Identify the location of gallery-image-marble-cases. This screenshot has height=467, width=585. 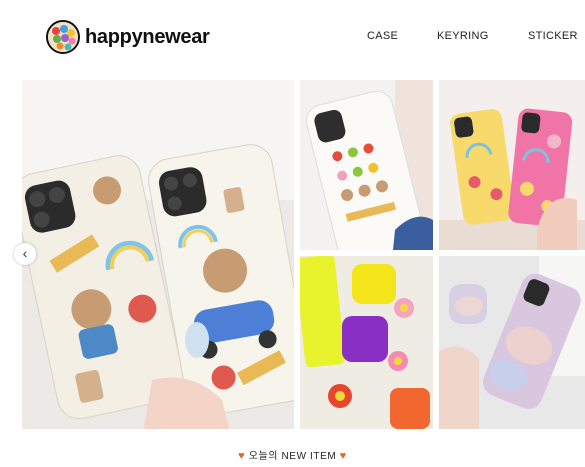
(512, 342).